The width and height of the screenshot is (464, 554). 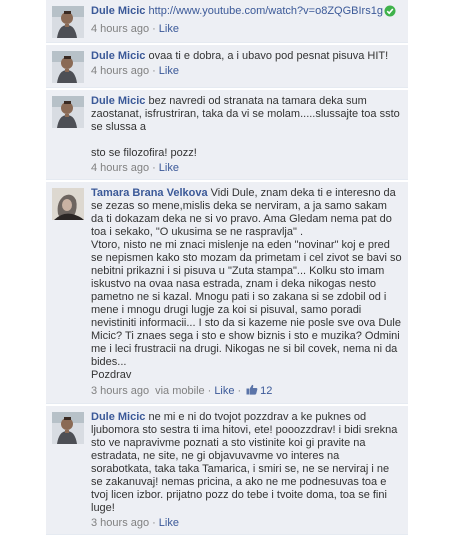 I want to click on via-mobile: via mobile, so click(x=180, y=391).